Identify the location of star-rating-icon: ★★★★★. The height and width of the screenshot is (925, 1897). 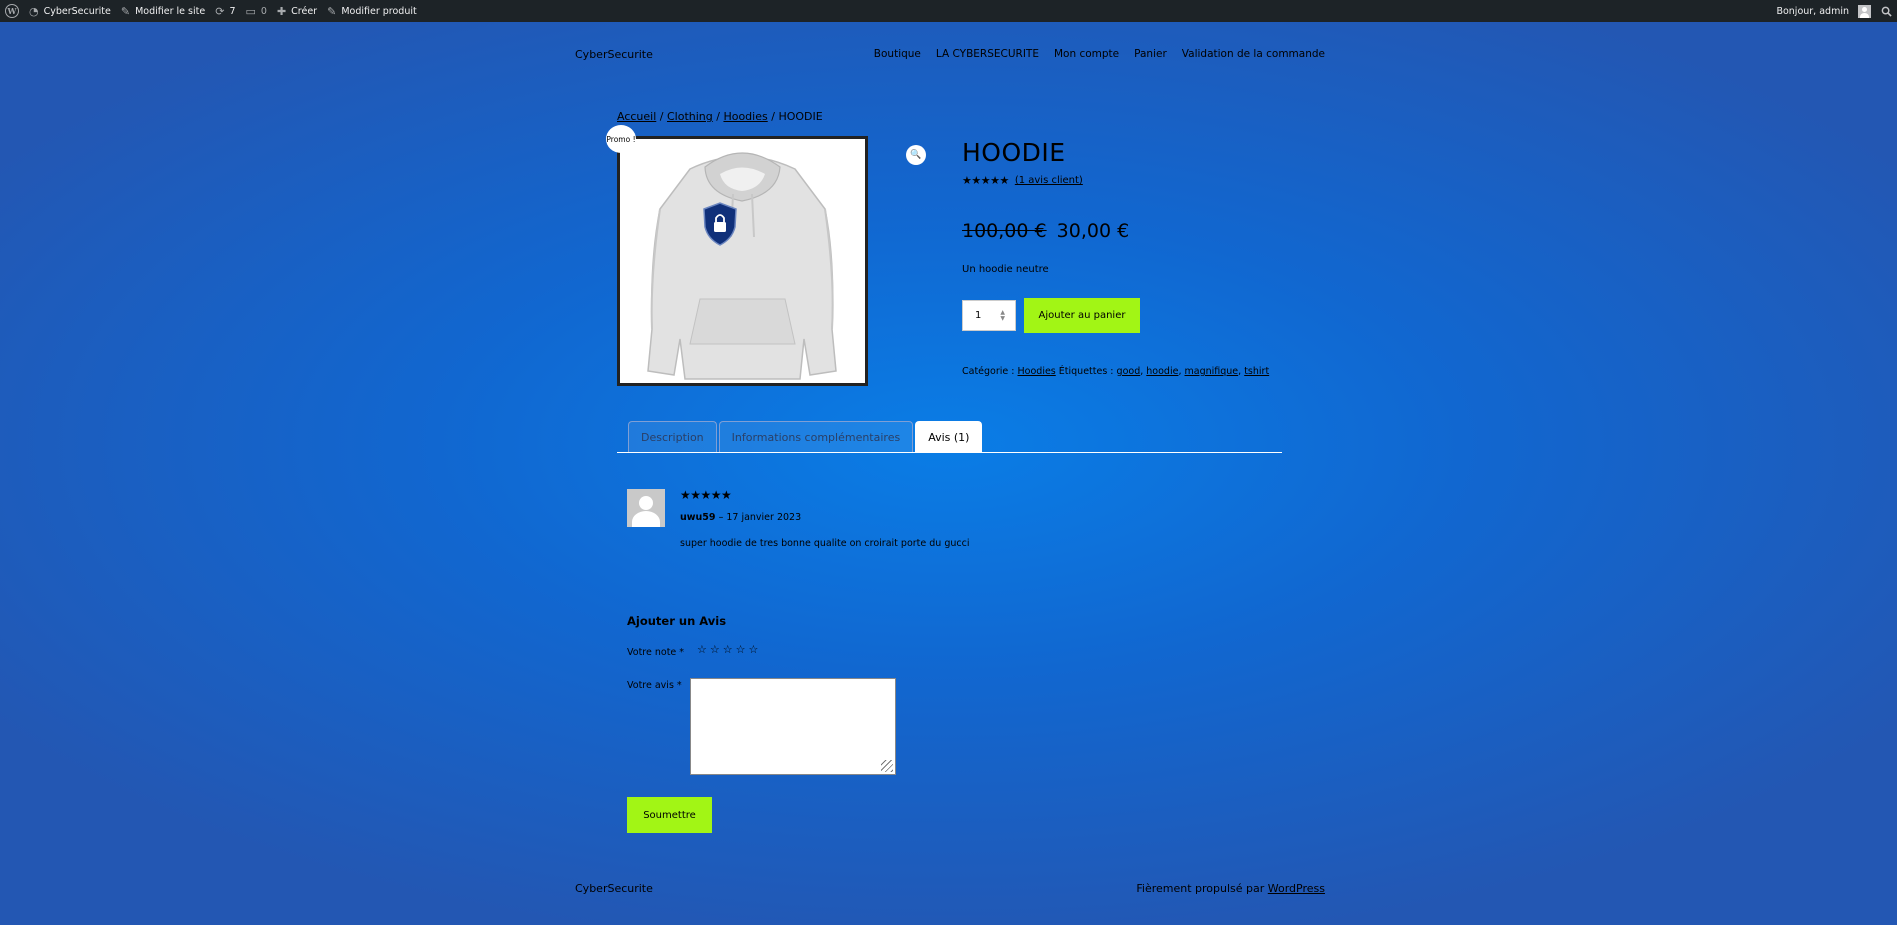
(985, 180).